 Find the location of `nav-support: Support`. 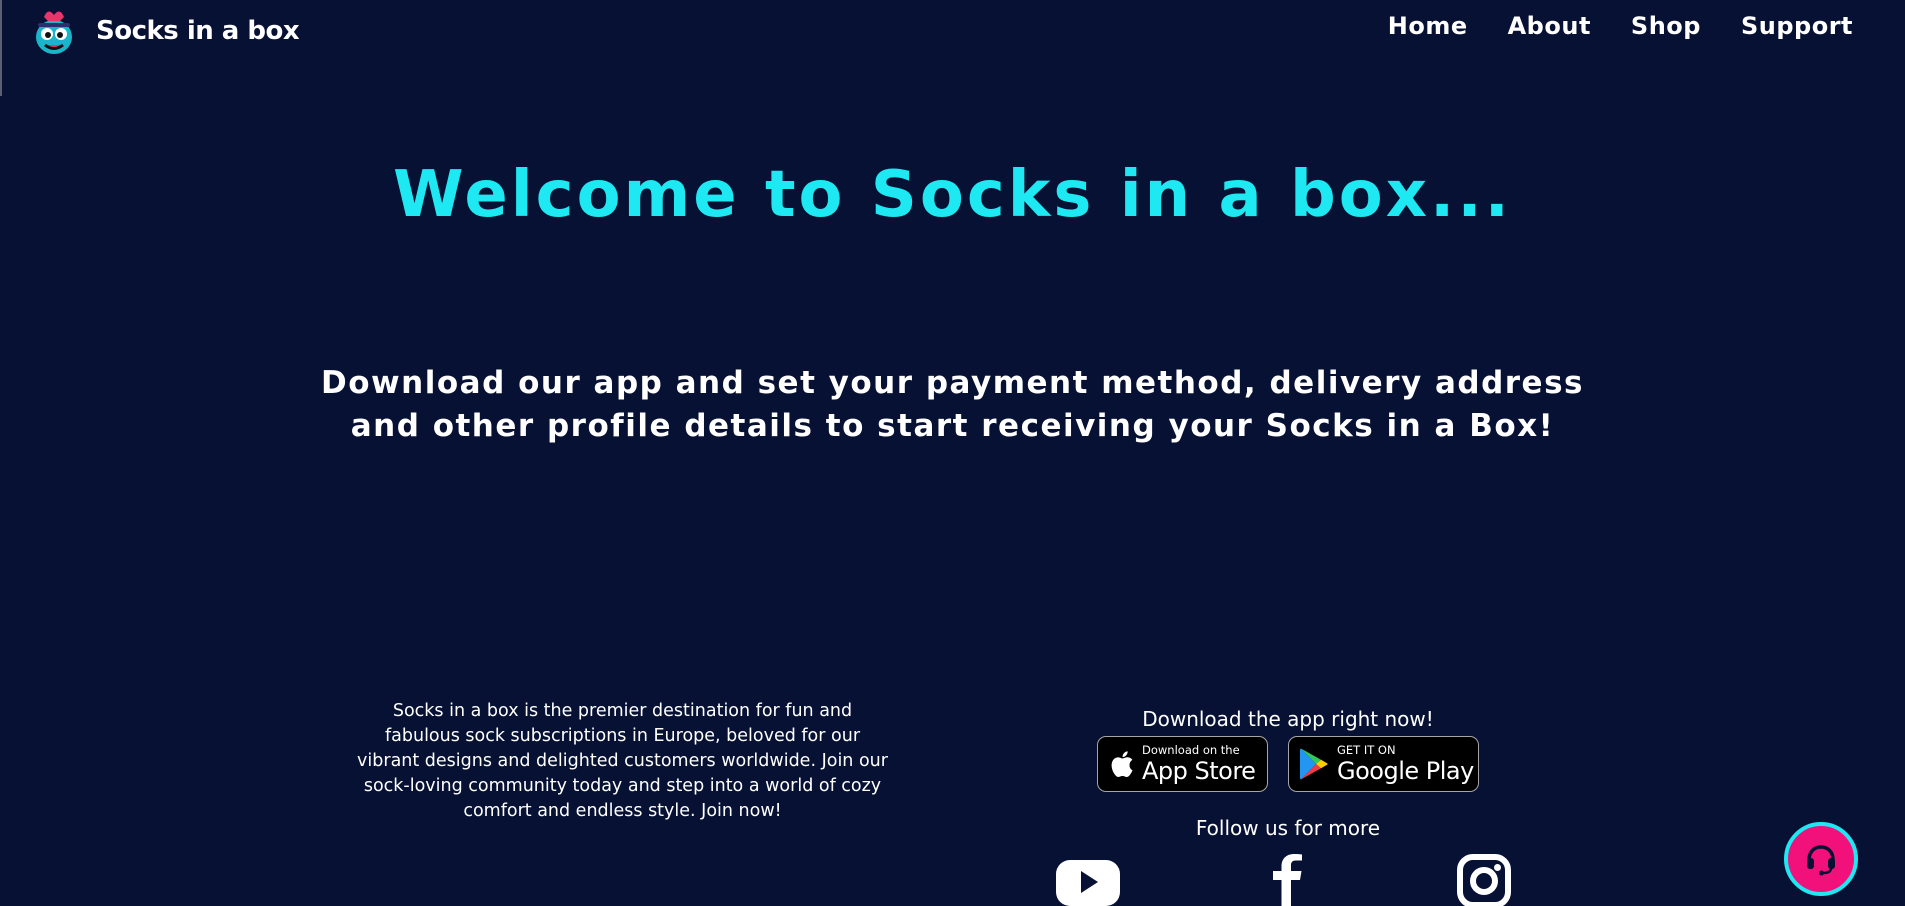

nav-support: Support is located at coordinates (1797, 26).